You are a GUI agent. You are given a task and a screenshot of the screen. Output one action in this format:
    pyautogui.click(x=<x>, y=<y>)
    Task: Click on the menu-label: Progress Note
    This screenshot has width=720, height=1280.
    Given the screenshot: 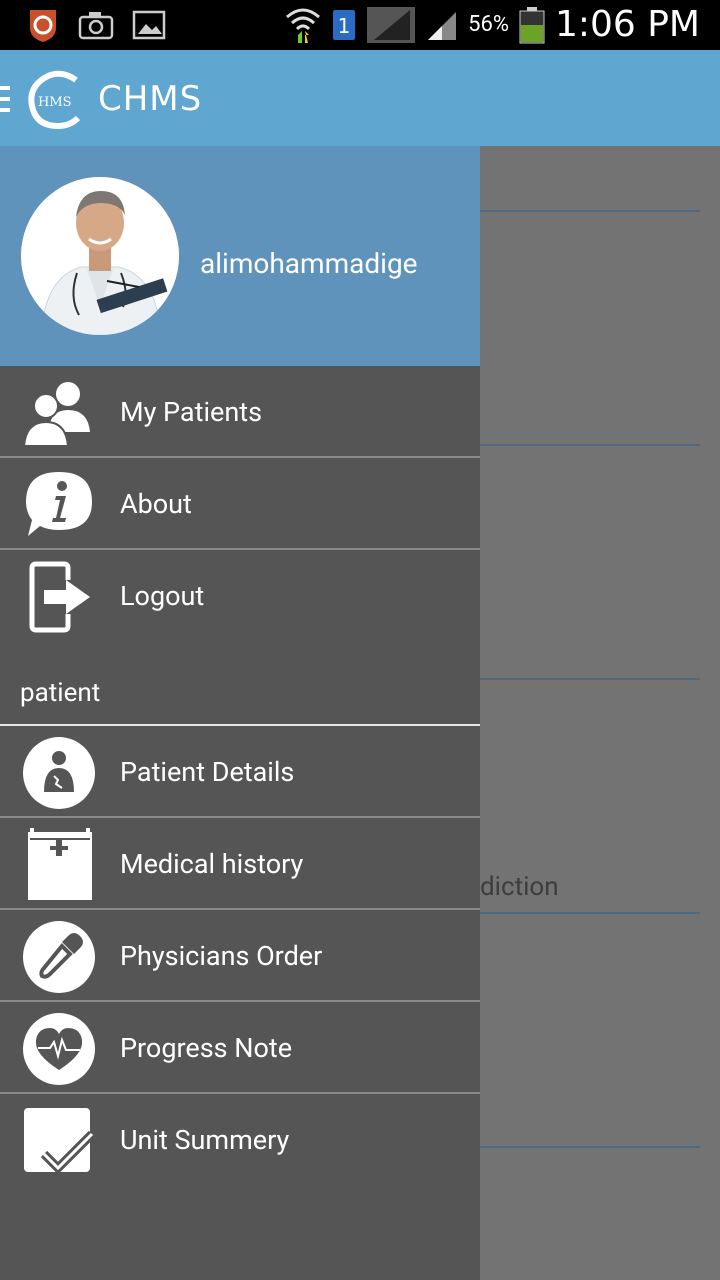 What is the action you would take?
    pyautogui.click(x=206, y=1048)
    